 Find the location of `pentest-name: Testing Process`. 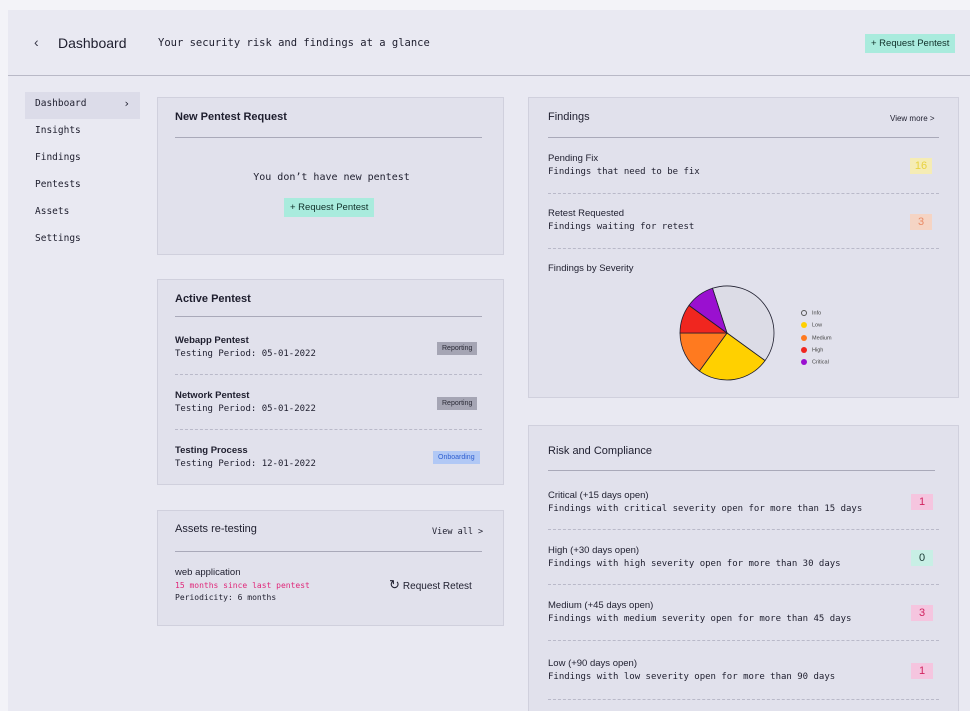

pentest-name: Testing Process is located at coordinates (211, 450).